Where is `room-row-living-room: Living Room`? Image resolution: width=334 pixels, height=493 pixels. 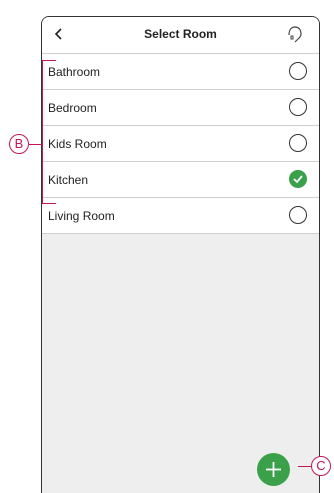
room-row-living-room: Living Room is located at coordinates (180, 216).